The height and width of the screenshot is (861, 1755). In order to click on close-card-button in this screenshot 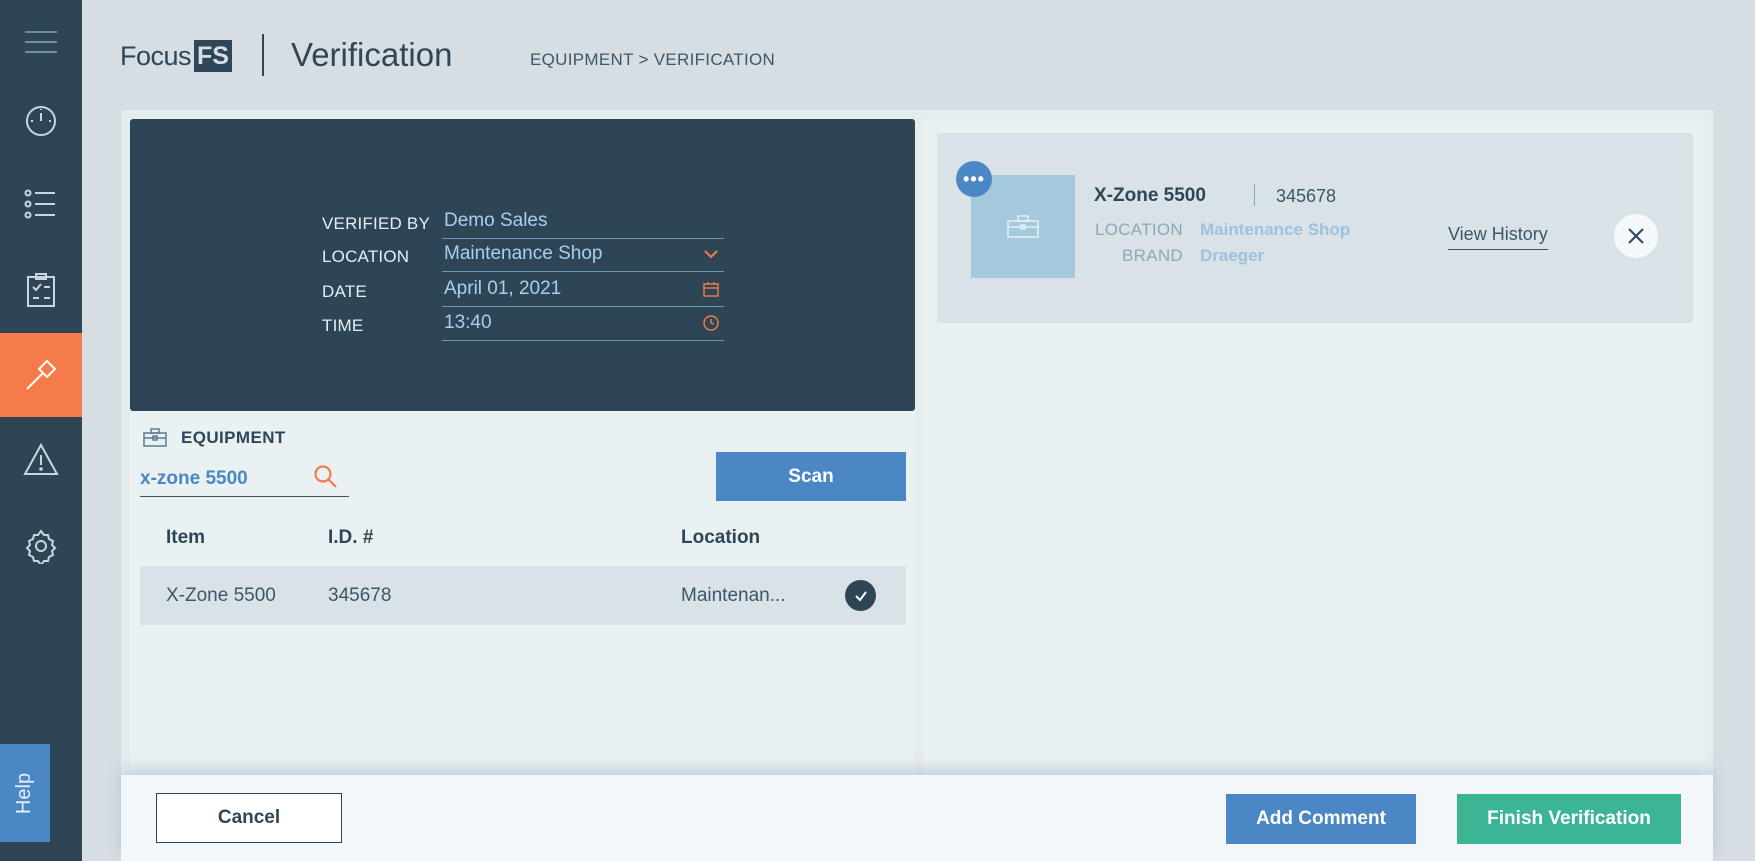, I will do `click(1636, 236)`.